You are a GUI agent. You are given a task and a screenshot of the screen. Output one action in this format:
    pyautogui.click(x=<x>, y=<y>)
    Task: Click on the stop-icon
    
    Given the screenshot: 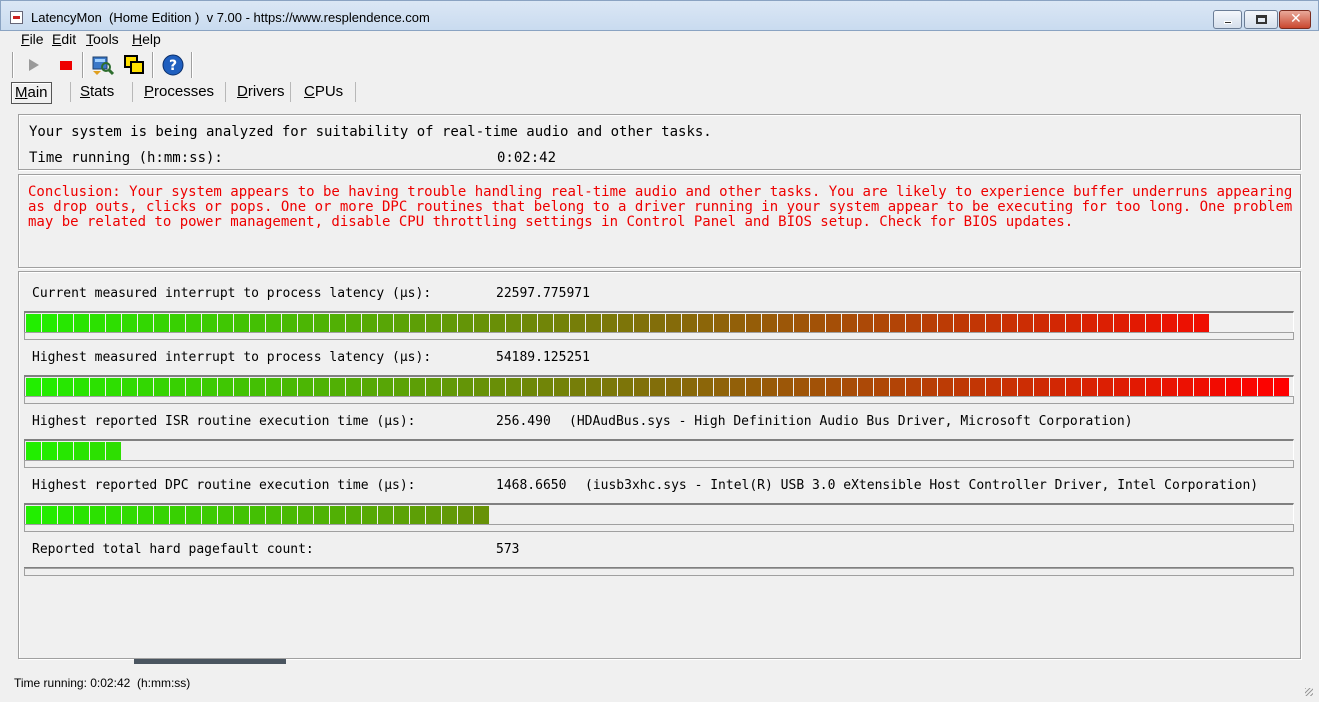 What is the action you would take?
    pyautogui.click(x=66, y=65)
    